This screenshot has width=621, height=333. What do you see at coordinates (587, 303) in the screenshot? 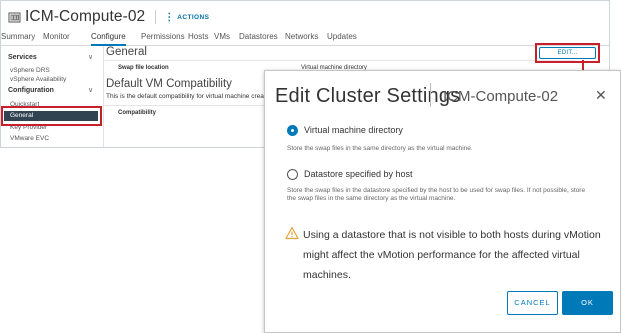
I see `ok-button: OK` at bounding box center [587, 303].